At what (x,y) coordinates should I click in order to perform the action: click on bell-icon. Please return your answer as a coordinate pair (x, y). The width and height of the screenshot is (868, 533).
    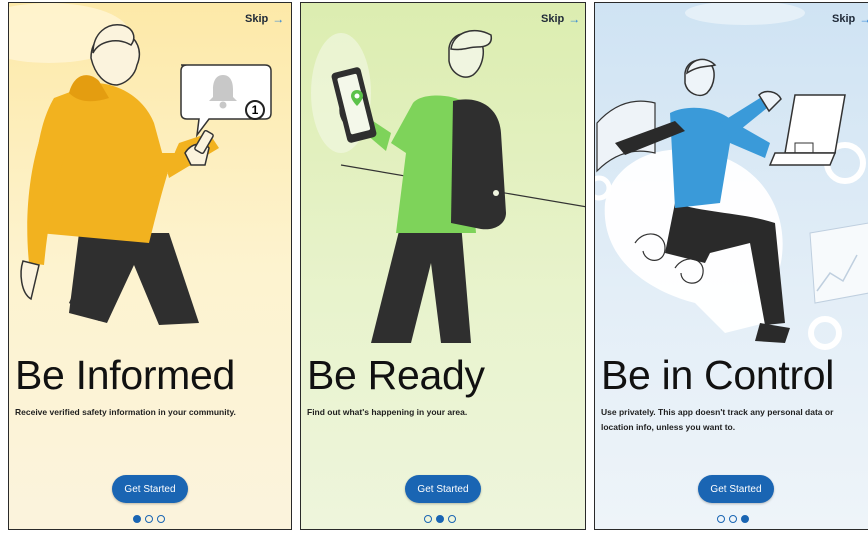
    Looking at the image, I should click on (223, 92).